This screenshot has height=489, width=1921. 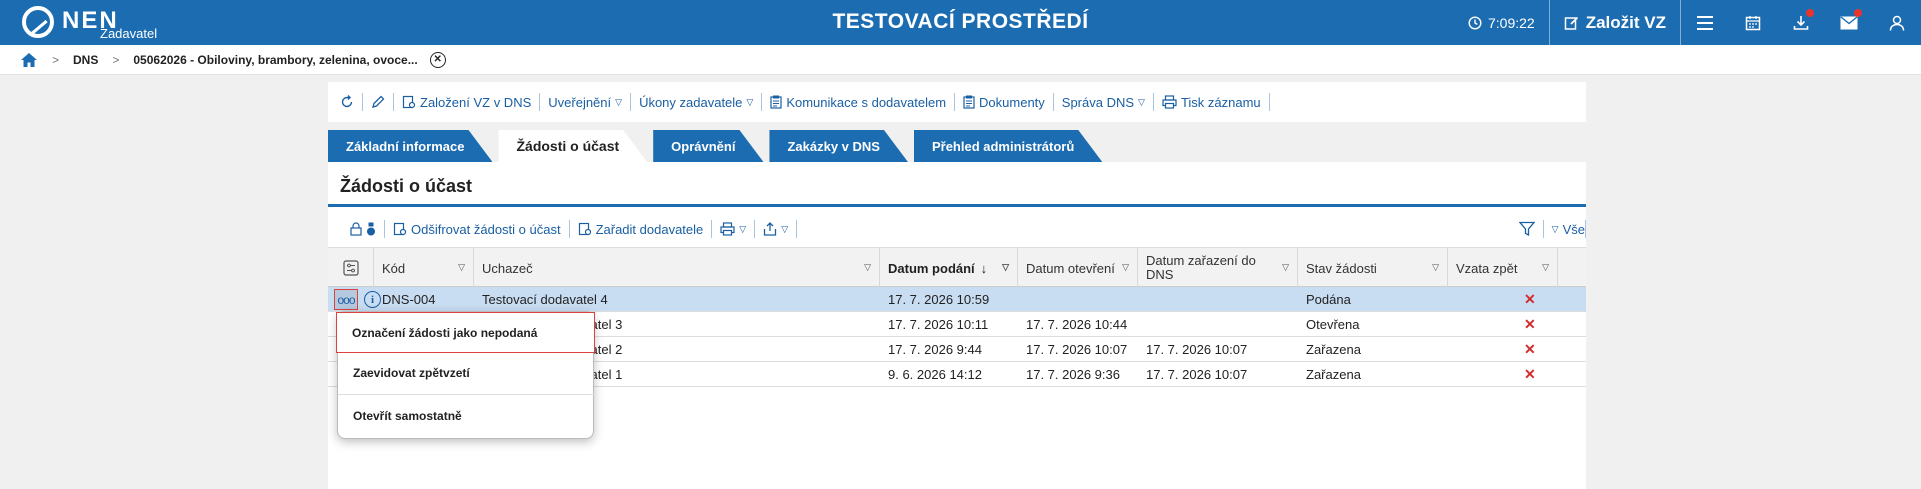 What do you see at coordinates (697, 102) in the screenshot?
I see `ukony-zadavatele-dropdown: Úkony zadavatele ▽` at bounding box center [697, 102].